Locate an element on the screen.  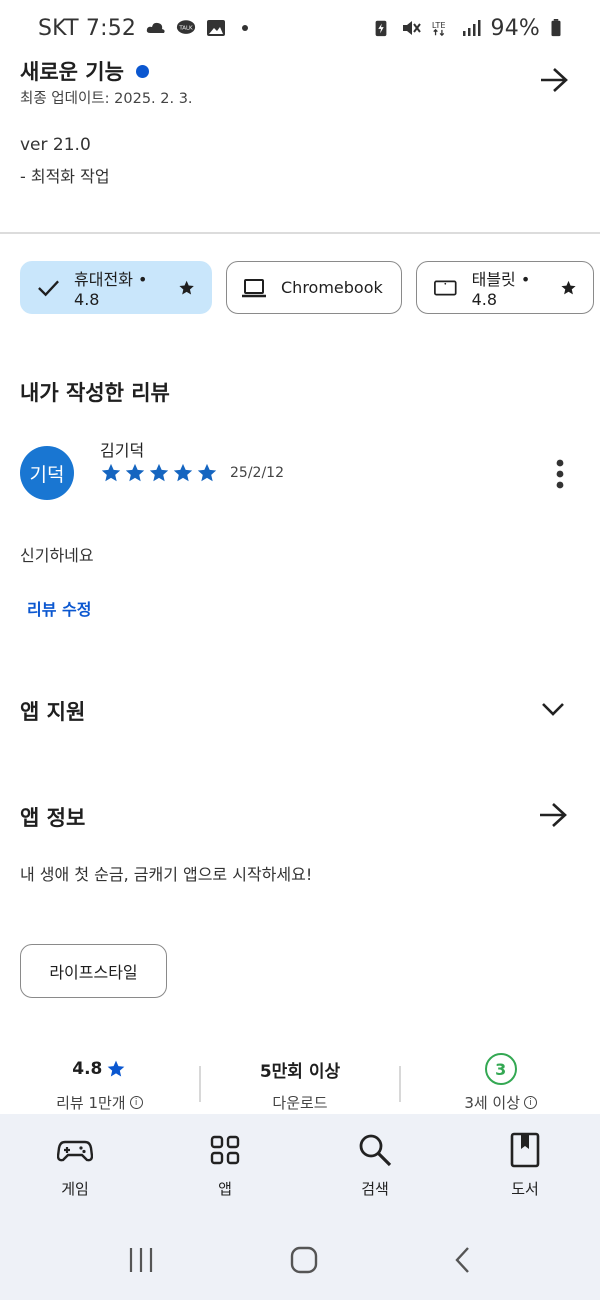
review-date: 25/2/12 is located at coordinates (257, 473).